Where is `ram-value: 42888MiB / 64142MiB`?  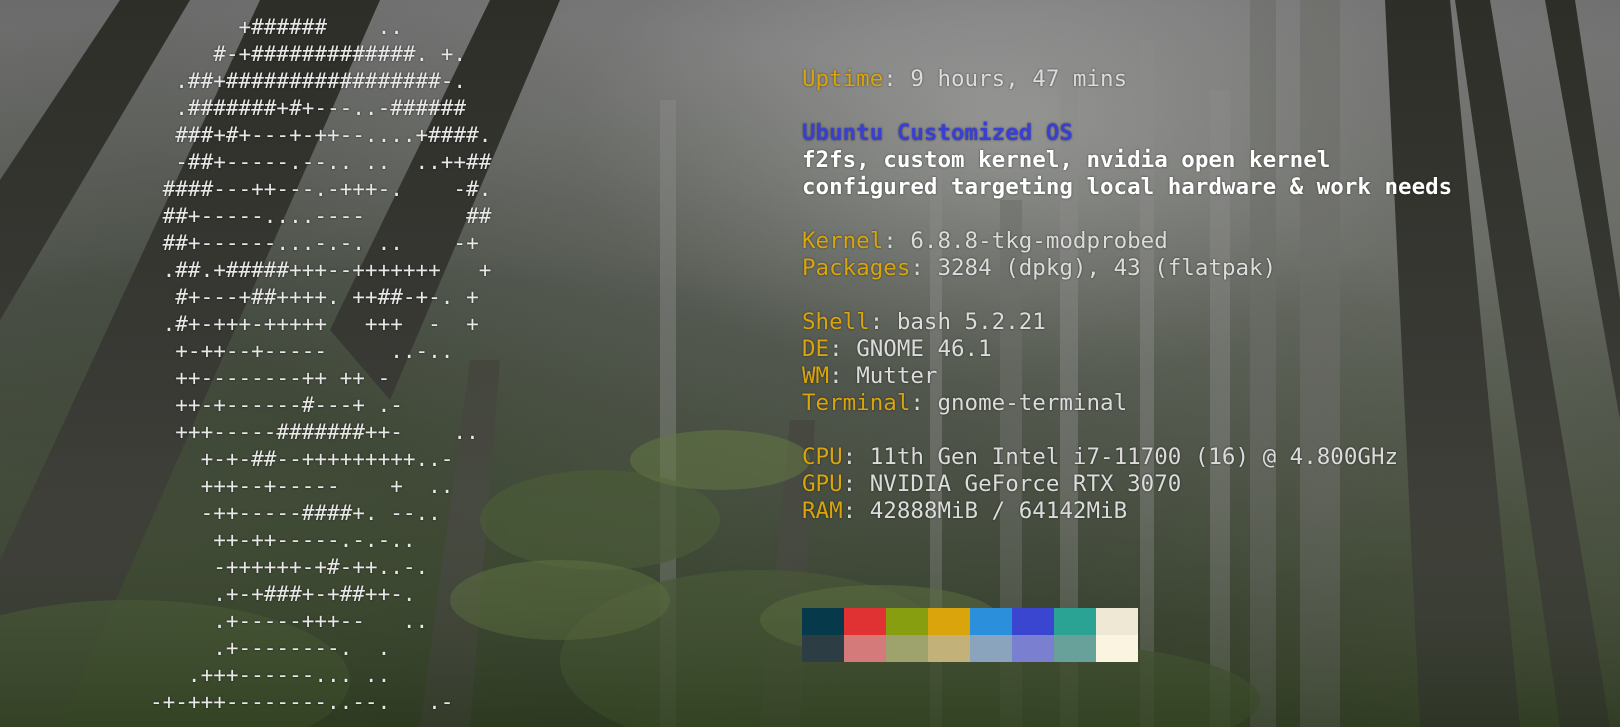
ram-value: 42888MiB / 64142MiB is located at coordinates (998, 511).